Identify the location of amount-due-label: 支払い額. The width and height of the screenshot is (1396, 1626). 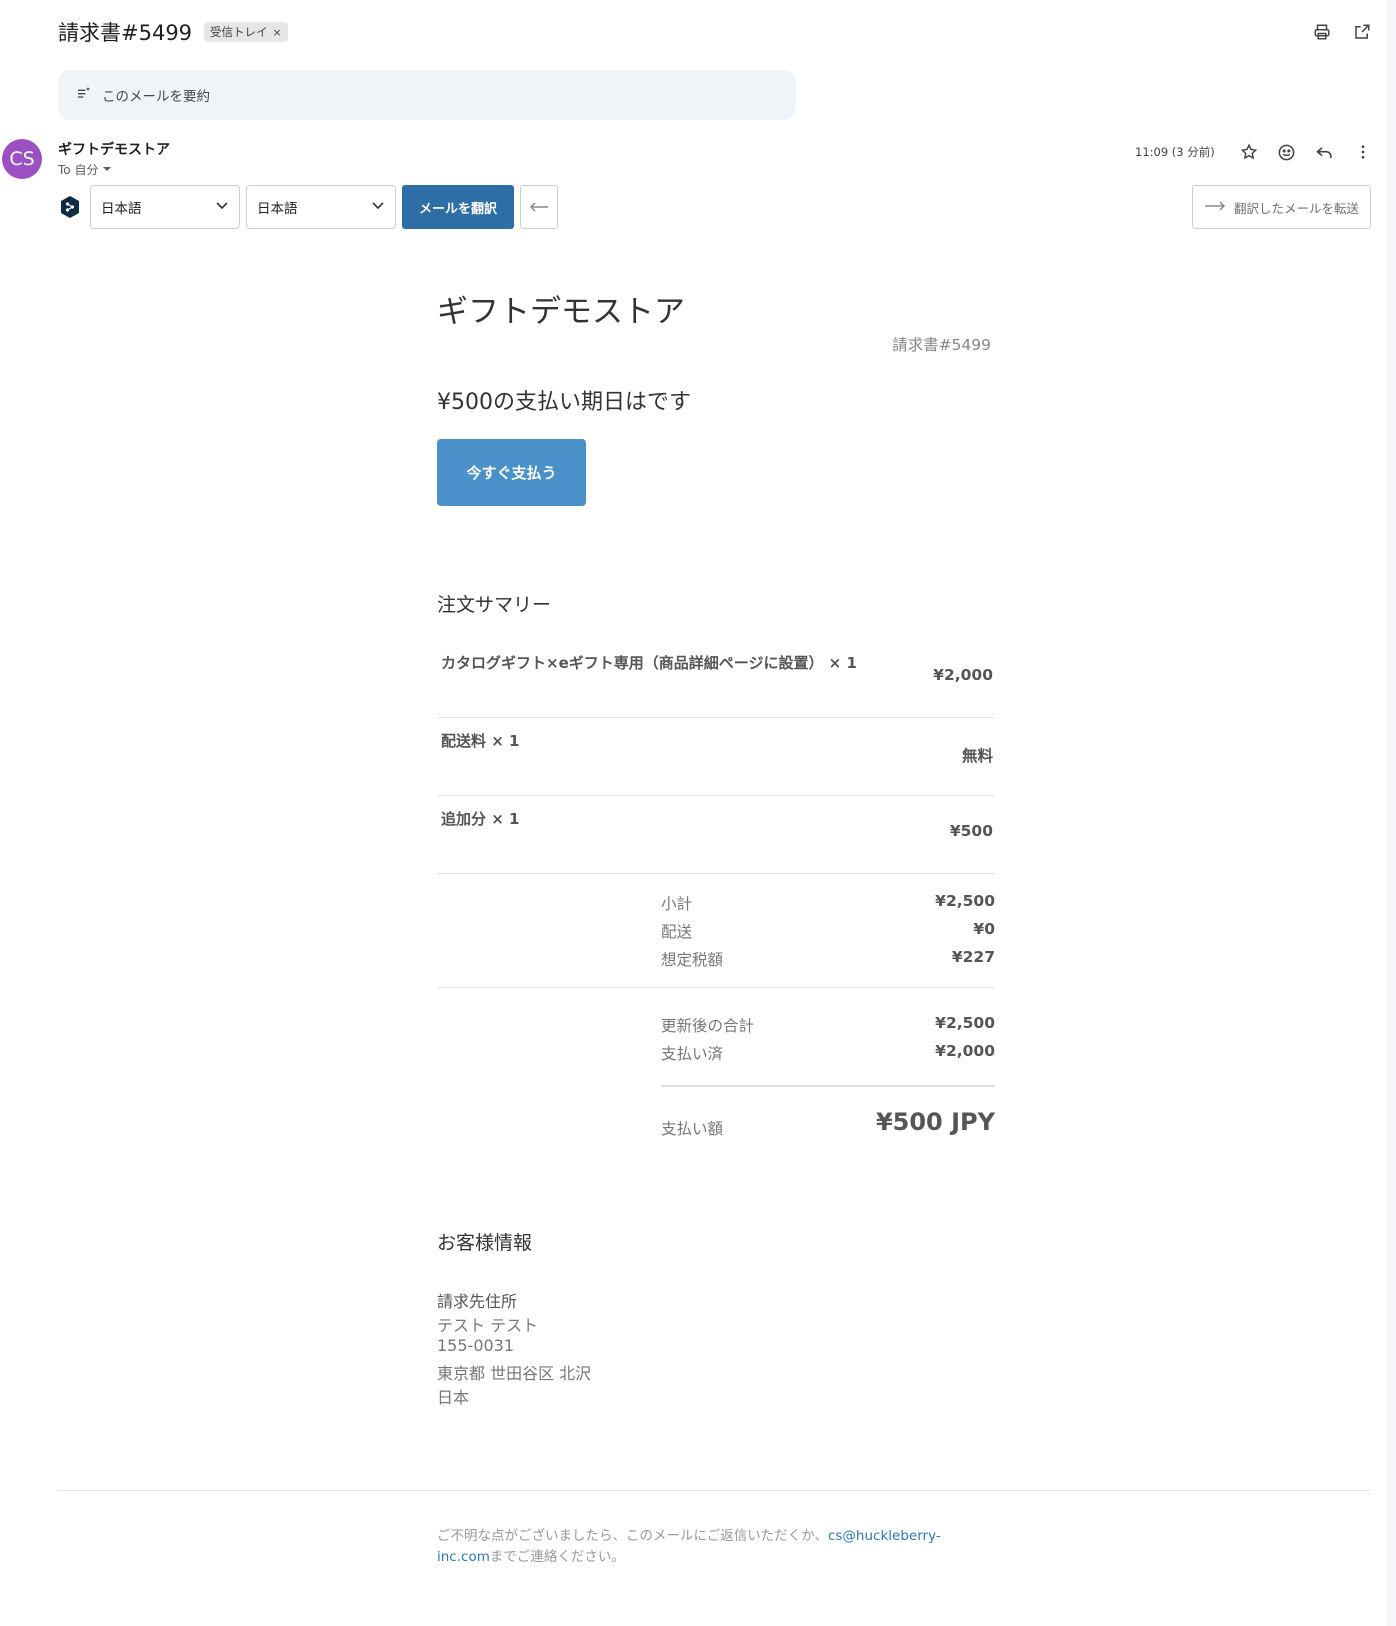
(692, 1129).